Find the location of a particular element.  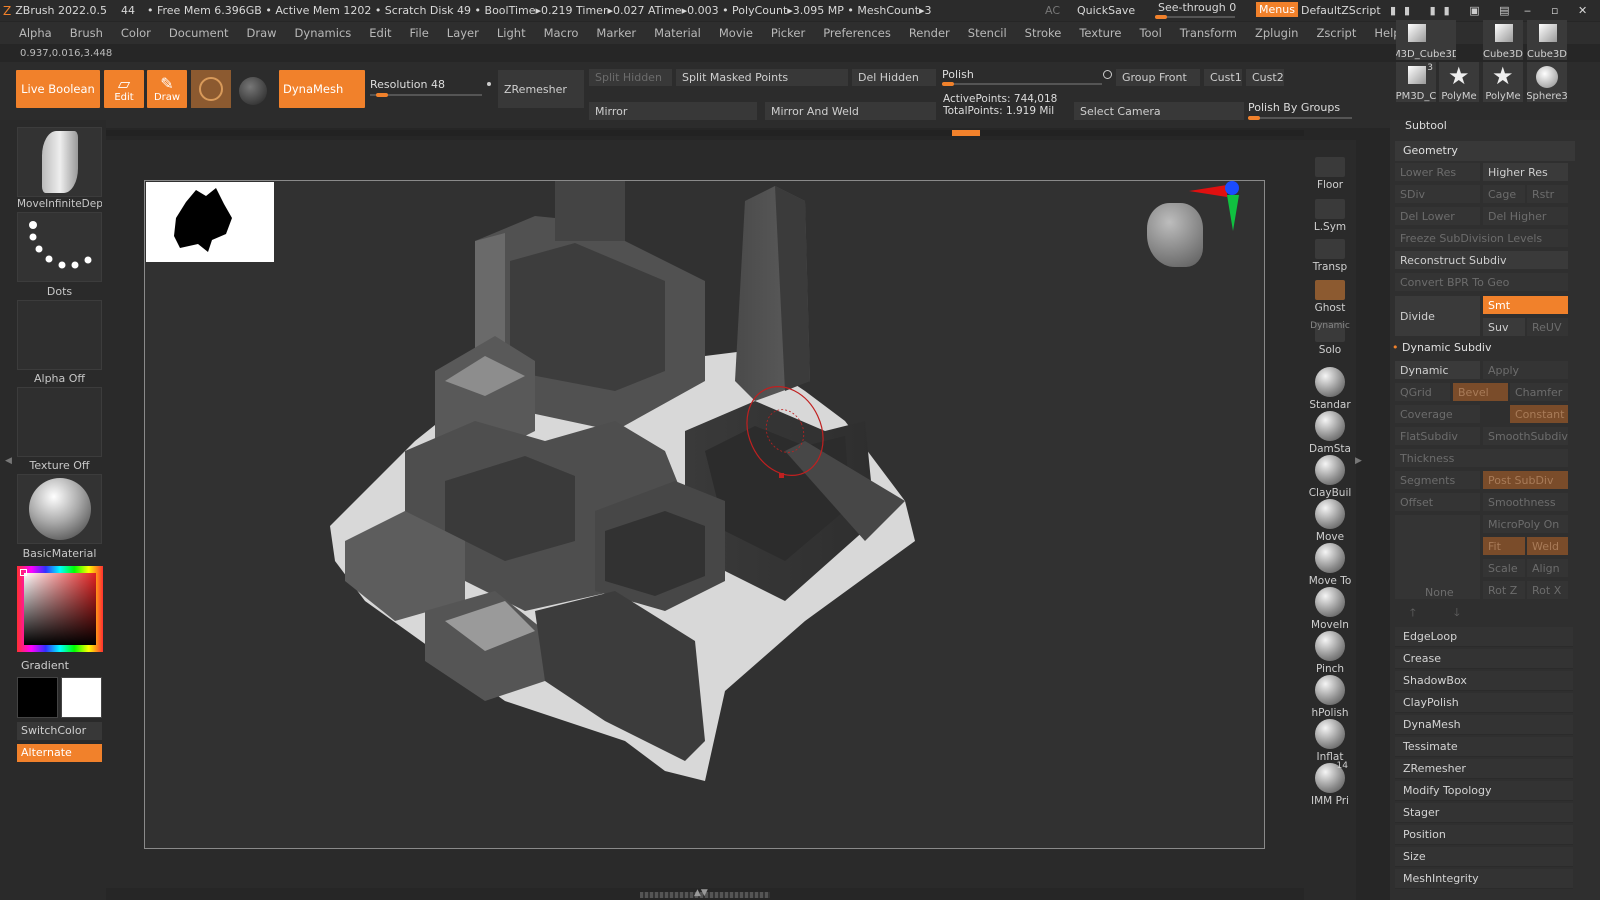

left-collapse-arrow-icon: ◀ is located at coordinates (8, 461).